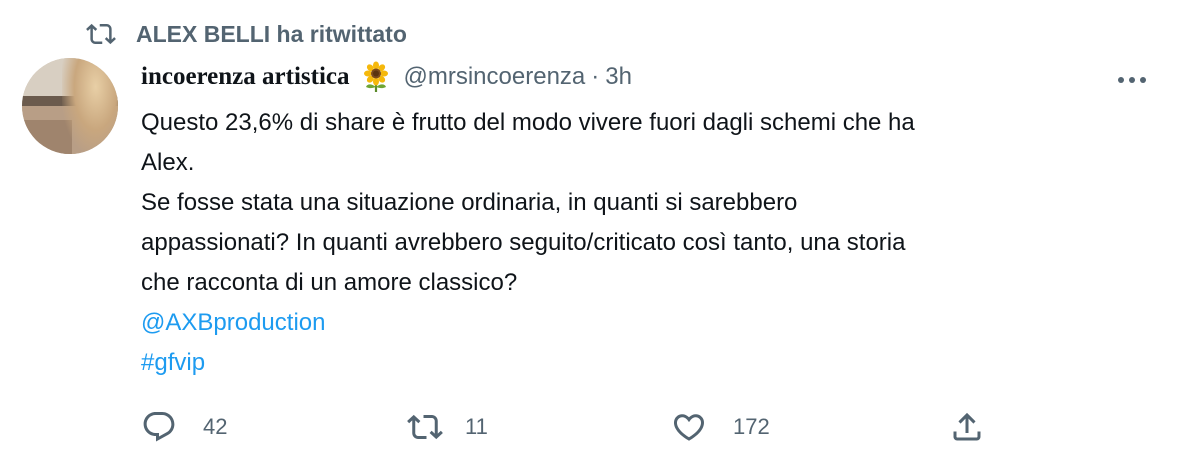  Describe the element at coordinates (329, 282) in the screenshot. I see `tweet-text-line: che racconta di un amore classico?` at that location.